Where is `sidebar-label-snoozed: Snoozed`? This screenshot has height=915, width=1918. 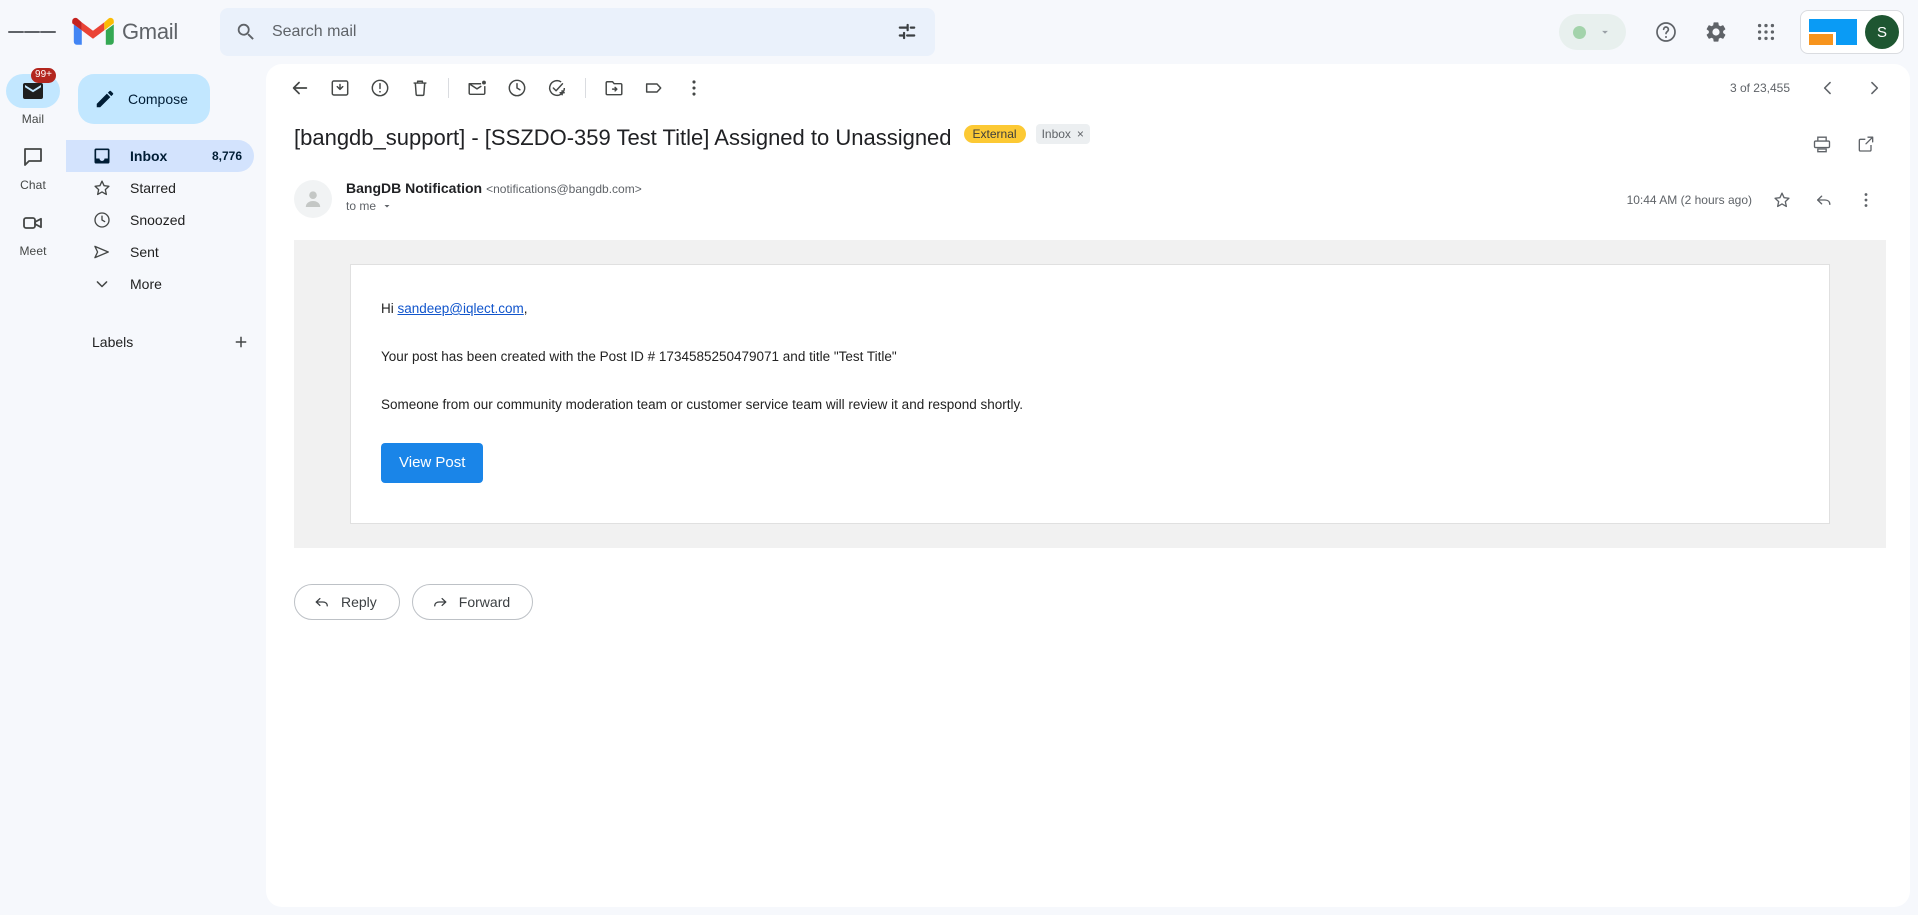 sidebar-label-snoozed: Snoozed is located at coordinates (158, 220).